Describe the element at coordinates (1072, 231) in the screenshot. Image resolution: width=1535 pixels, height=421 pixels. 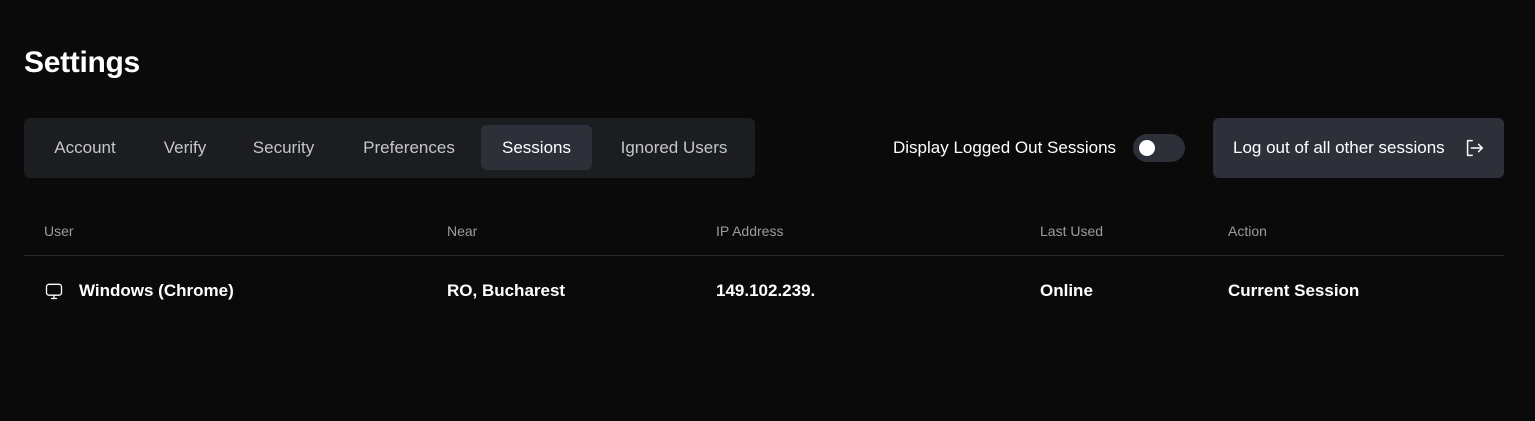
I see `column-header-last-used: Last Used` at that location.